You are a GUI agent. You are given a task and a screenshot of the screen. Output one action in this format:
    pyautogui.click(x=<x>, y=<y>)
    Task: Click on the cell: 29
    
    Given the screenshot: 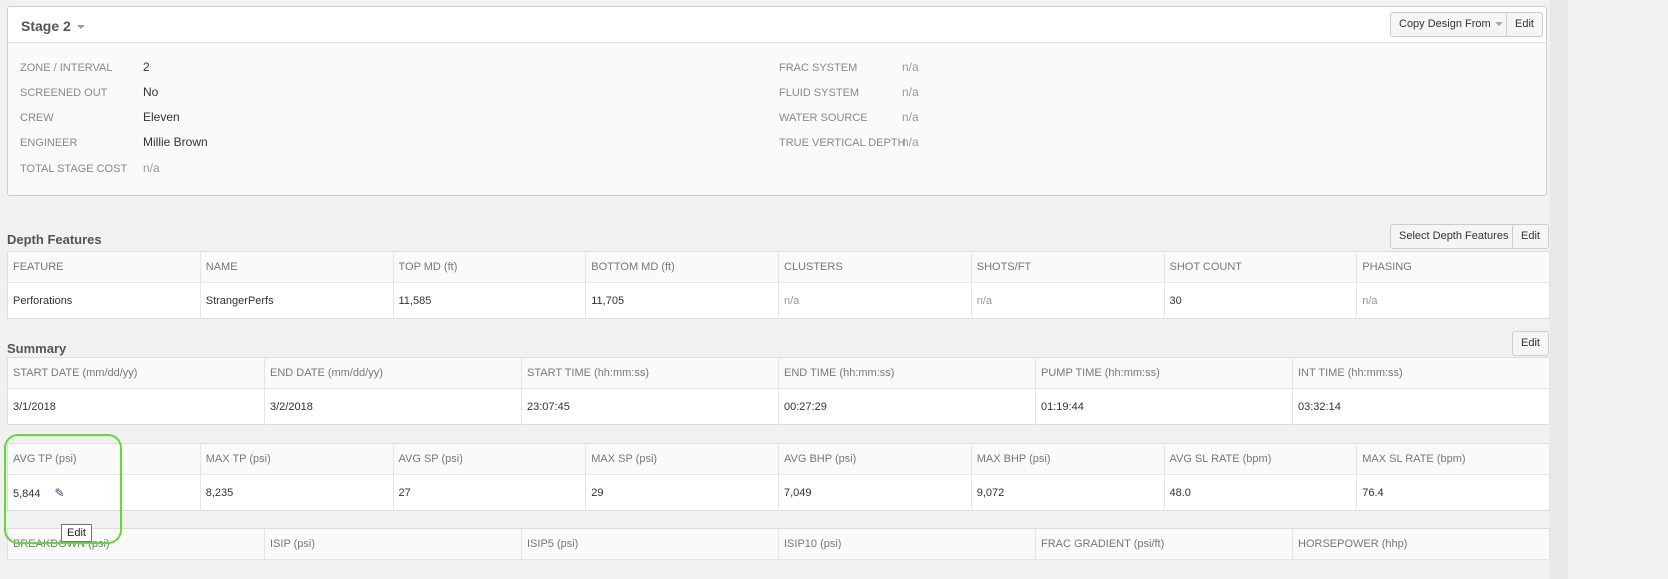 What is the action you would take?
    pyautogui.click(x=682, y=492)
    